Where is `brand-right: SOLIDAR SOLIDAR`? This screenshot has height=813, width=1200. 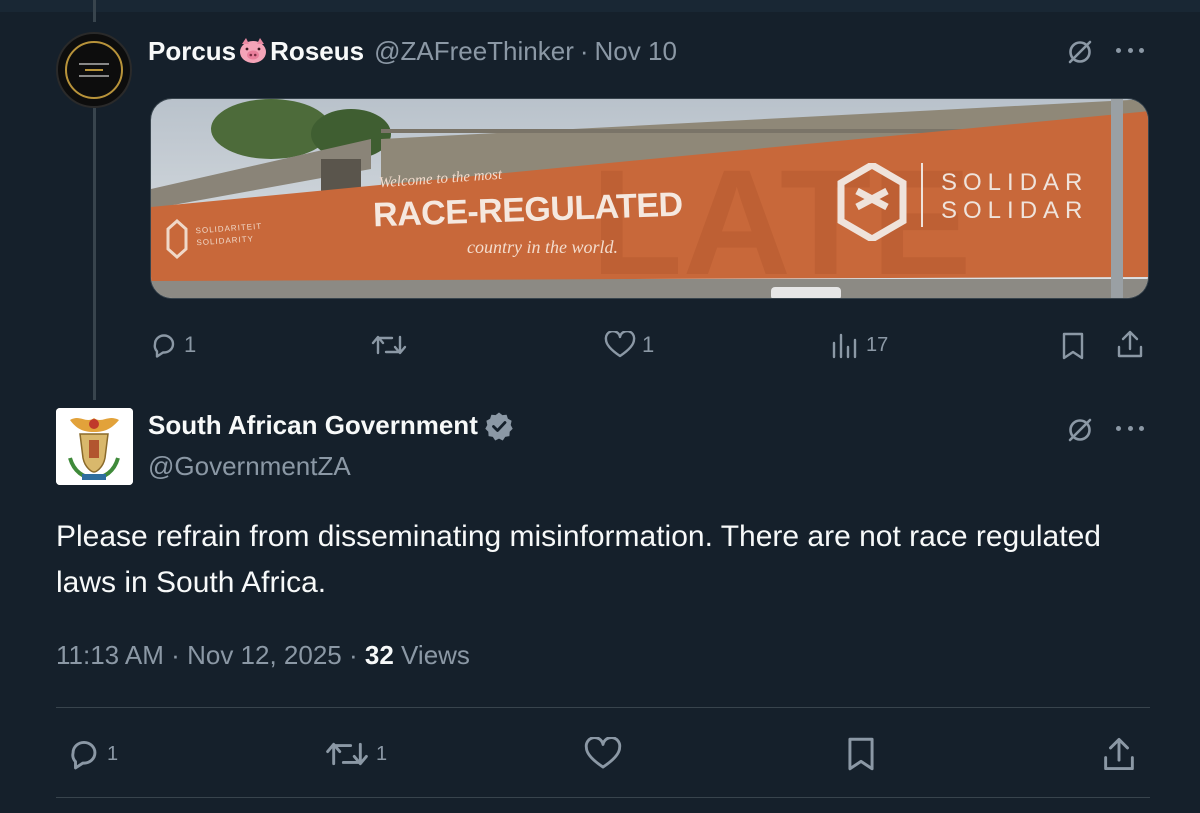 brand-right: SOLIDAR SOLIDAR is located at coordinates (1014, 197).